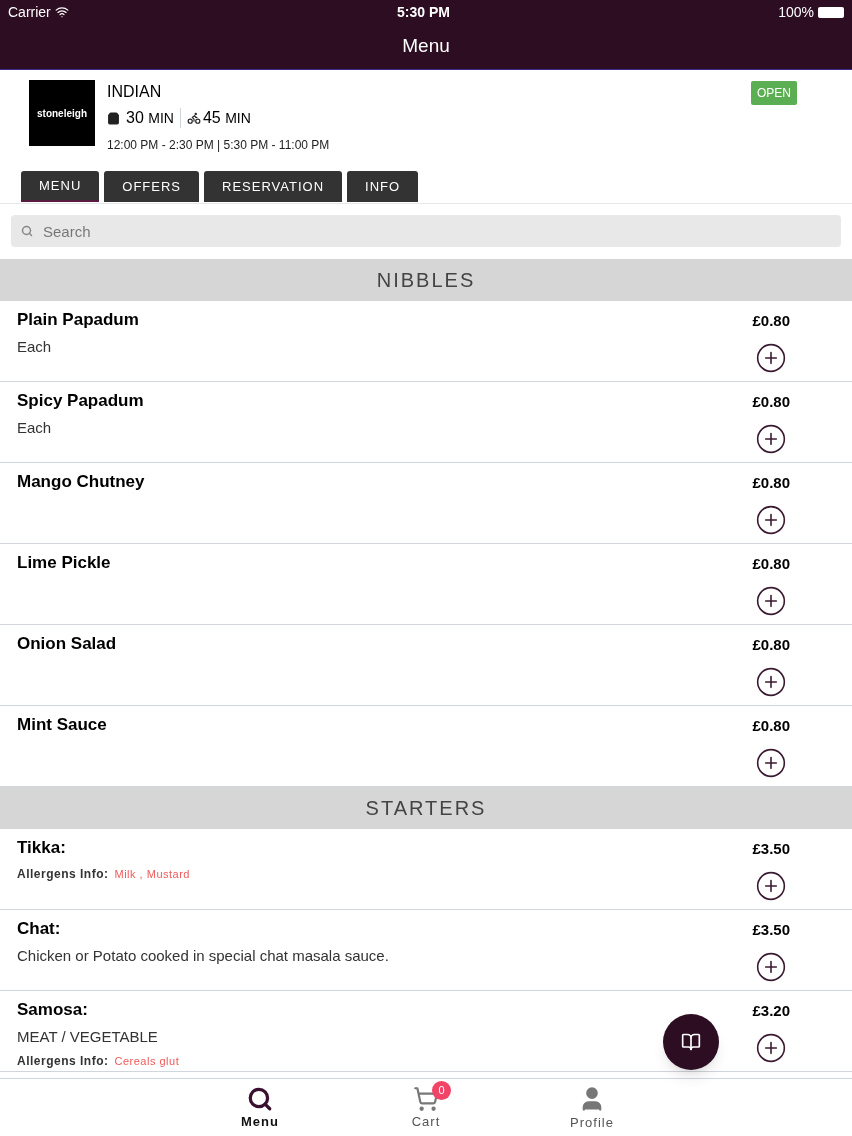 The width and height of the screenshot is (852, 1136). What do you see at coordinates (831, 12) in the screenshot?
I see `battery-icon` at bounding box center [831, 12].